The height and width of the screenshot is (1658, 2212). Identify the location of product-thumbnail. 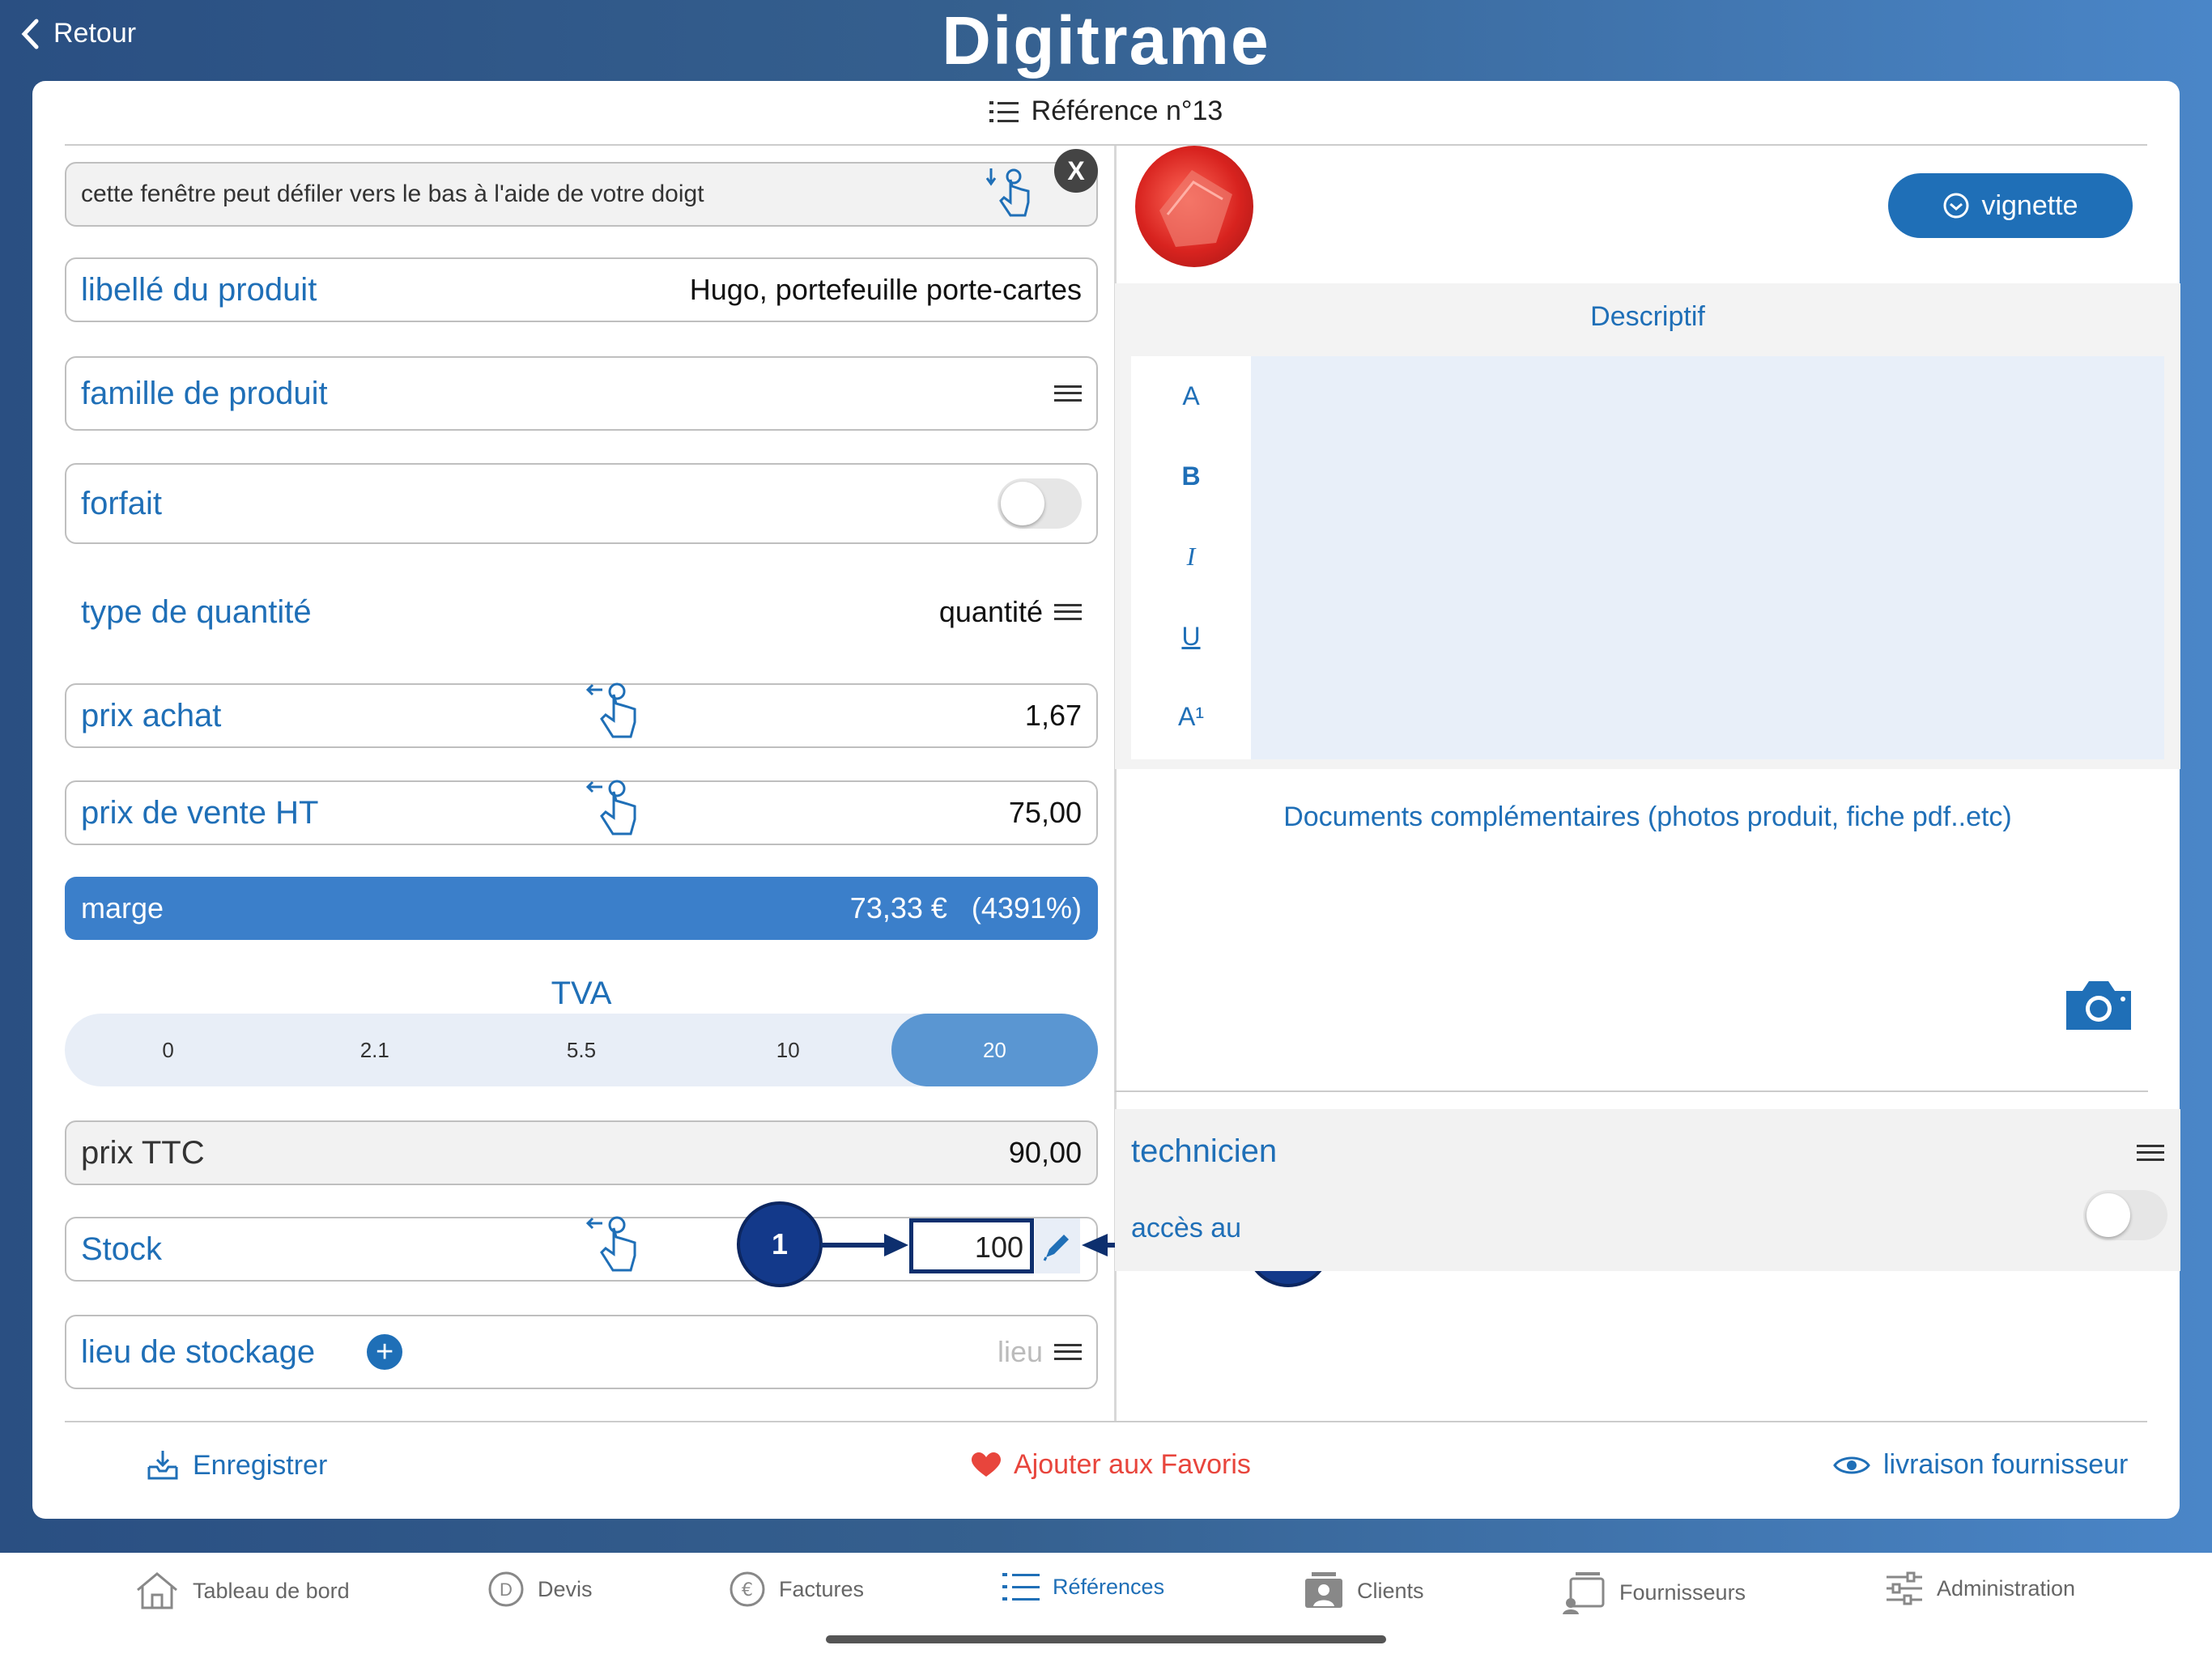
(1194, 206).